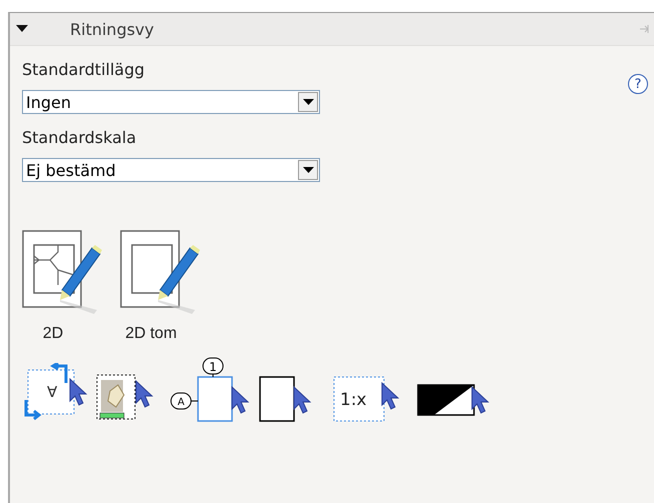  Describe the element at coordinates (212, 390) in the screenshot. I see `balloon-frame-tool: 1 A` at that location.